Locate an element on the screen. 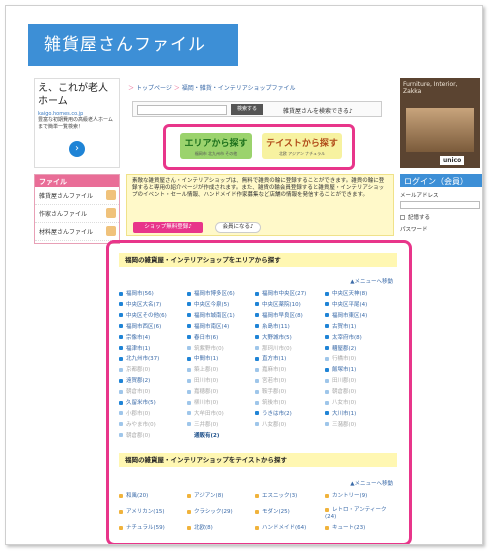 The height and width of the screenshot is (555, 500). area-link: 三井郡(0) is located at coordinates (202, 424).